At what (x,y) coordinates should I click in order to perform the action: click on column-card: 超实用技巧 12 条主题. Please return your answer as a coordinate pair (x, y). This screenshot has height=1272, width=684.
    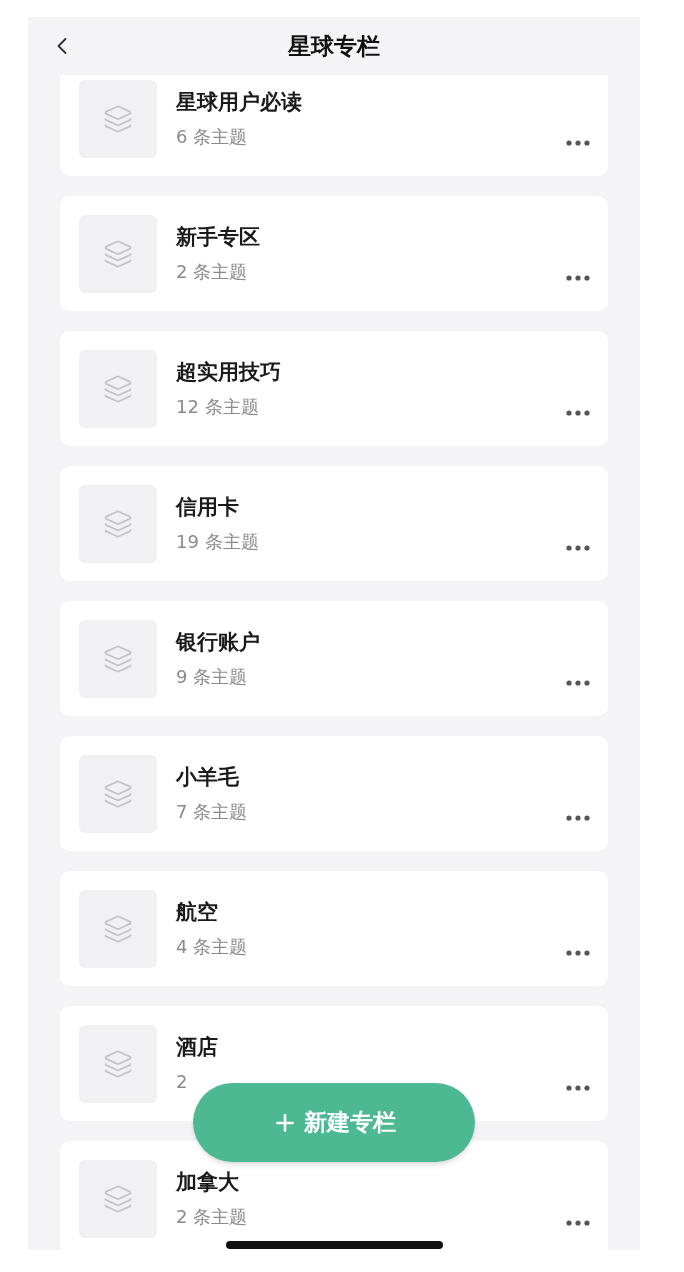
    Looking at the image, I should click on (334, 388).